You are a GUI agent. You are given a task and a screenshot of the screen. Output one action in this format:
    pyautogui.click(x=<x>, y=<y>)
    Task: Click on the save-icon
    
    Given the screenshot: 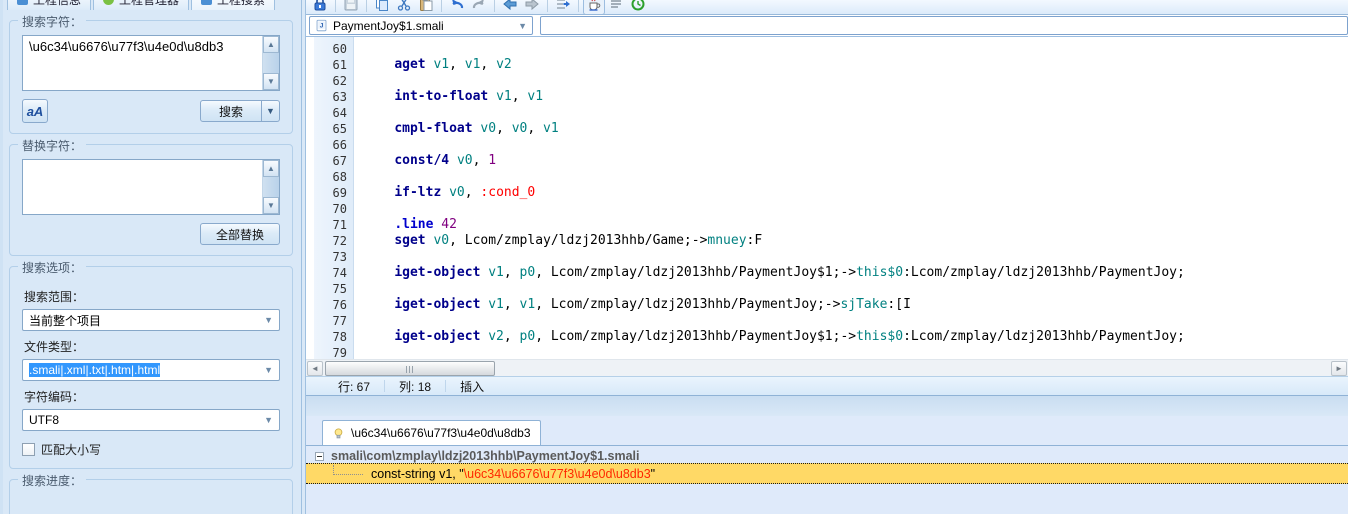 What is the action you would take?
    pyautogui.click(x=351, y=7)
    